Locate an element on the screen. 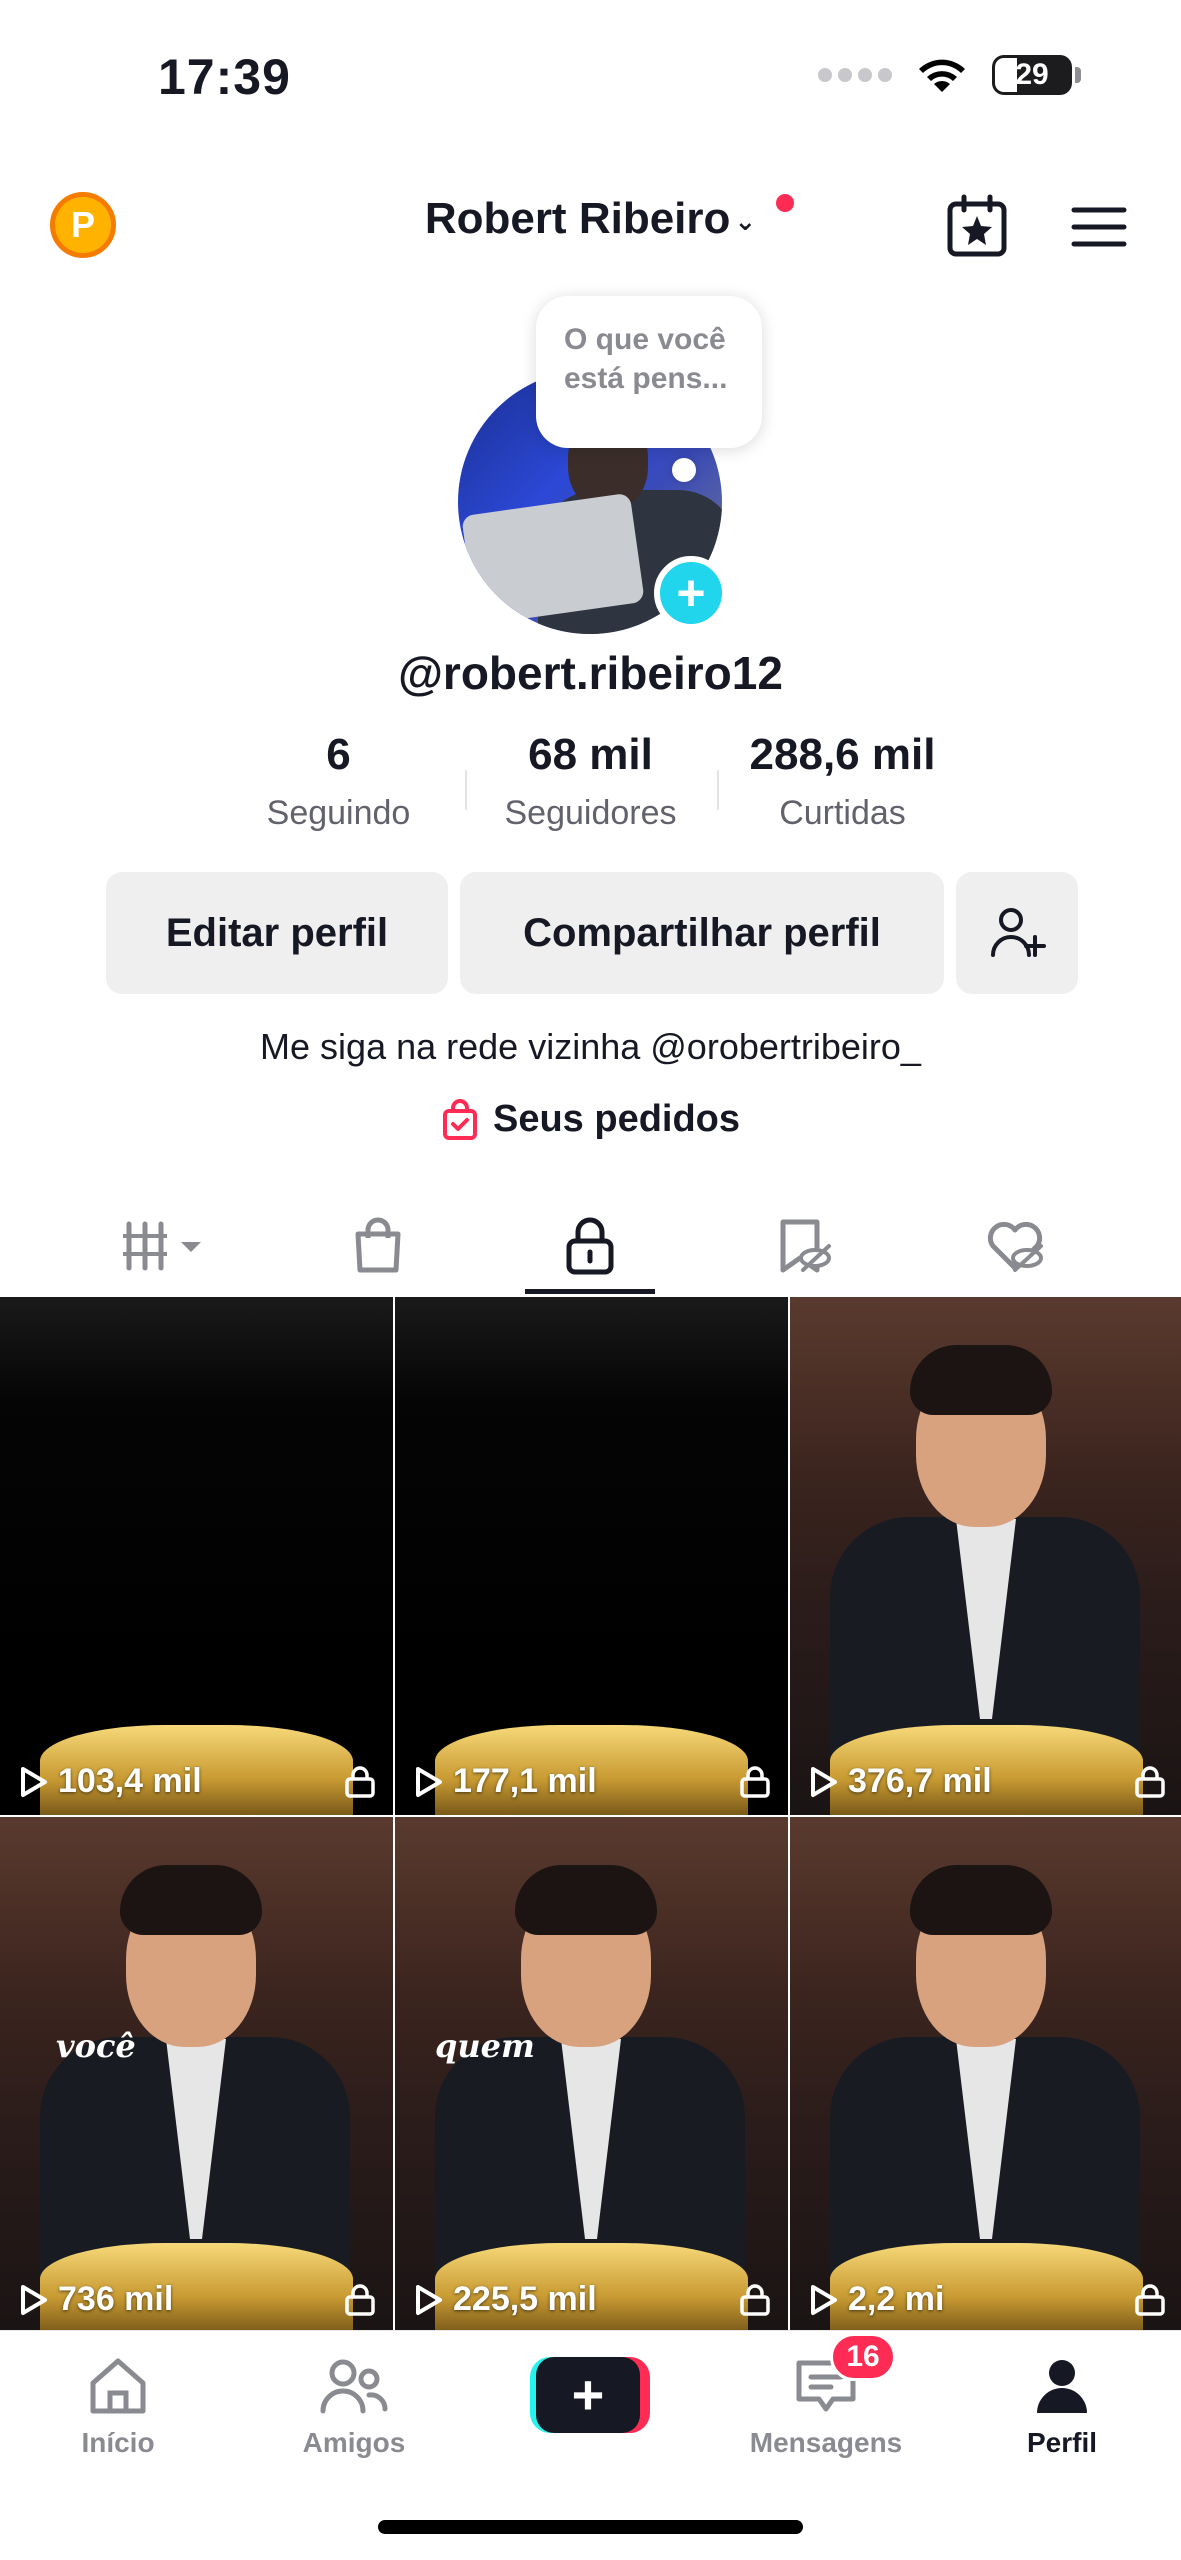  view-count: 103,4 mil is located at coordinates (109, 1781).